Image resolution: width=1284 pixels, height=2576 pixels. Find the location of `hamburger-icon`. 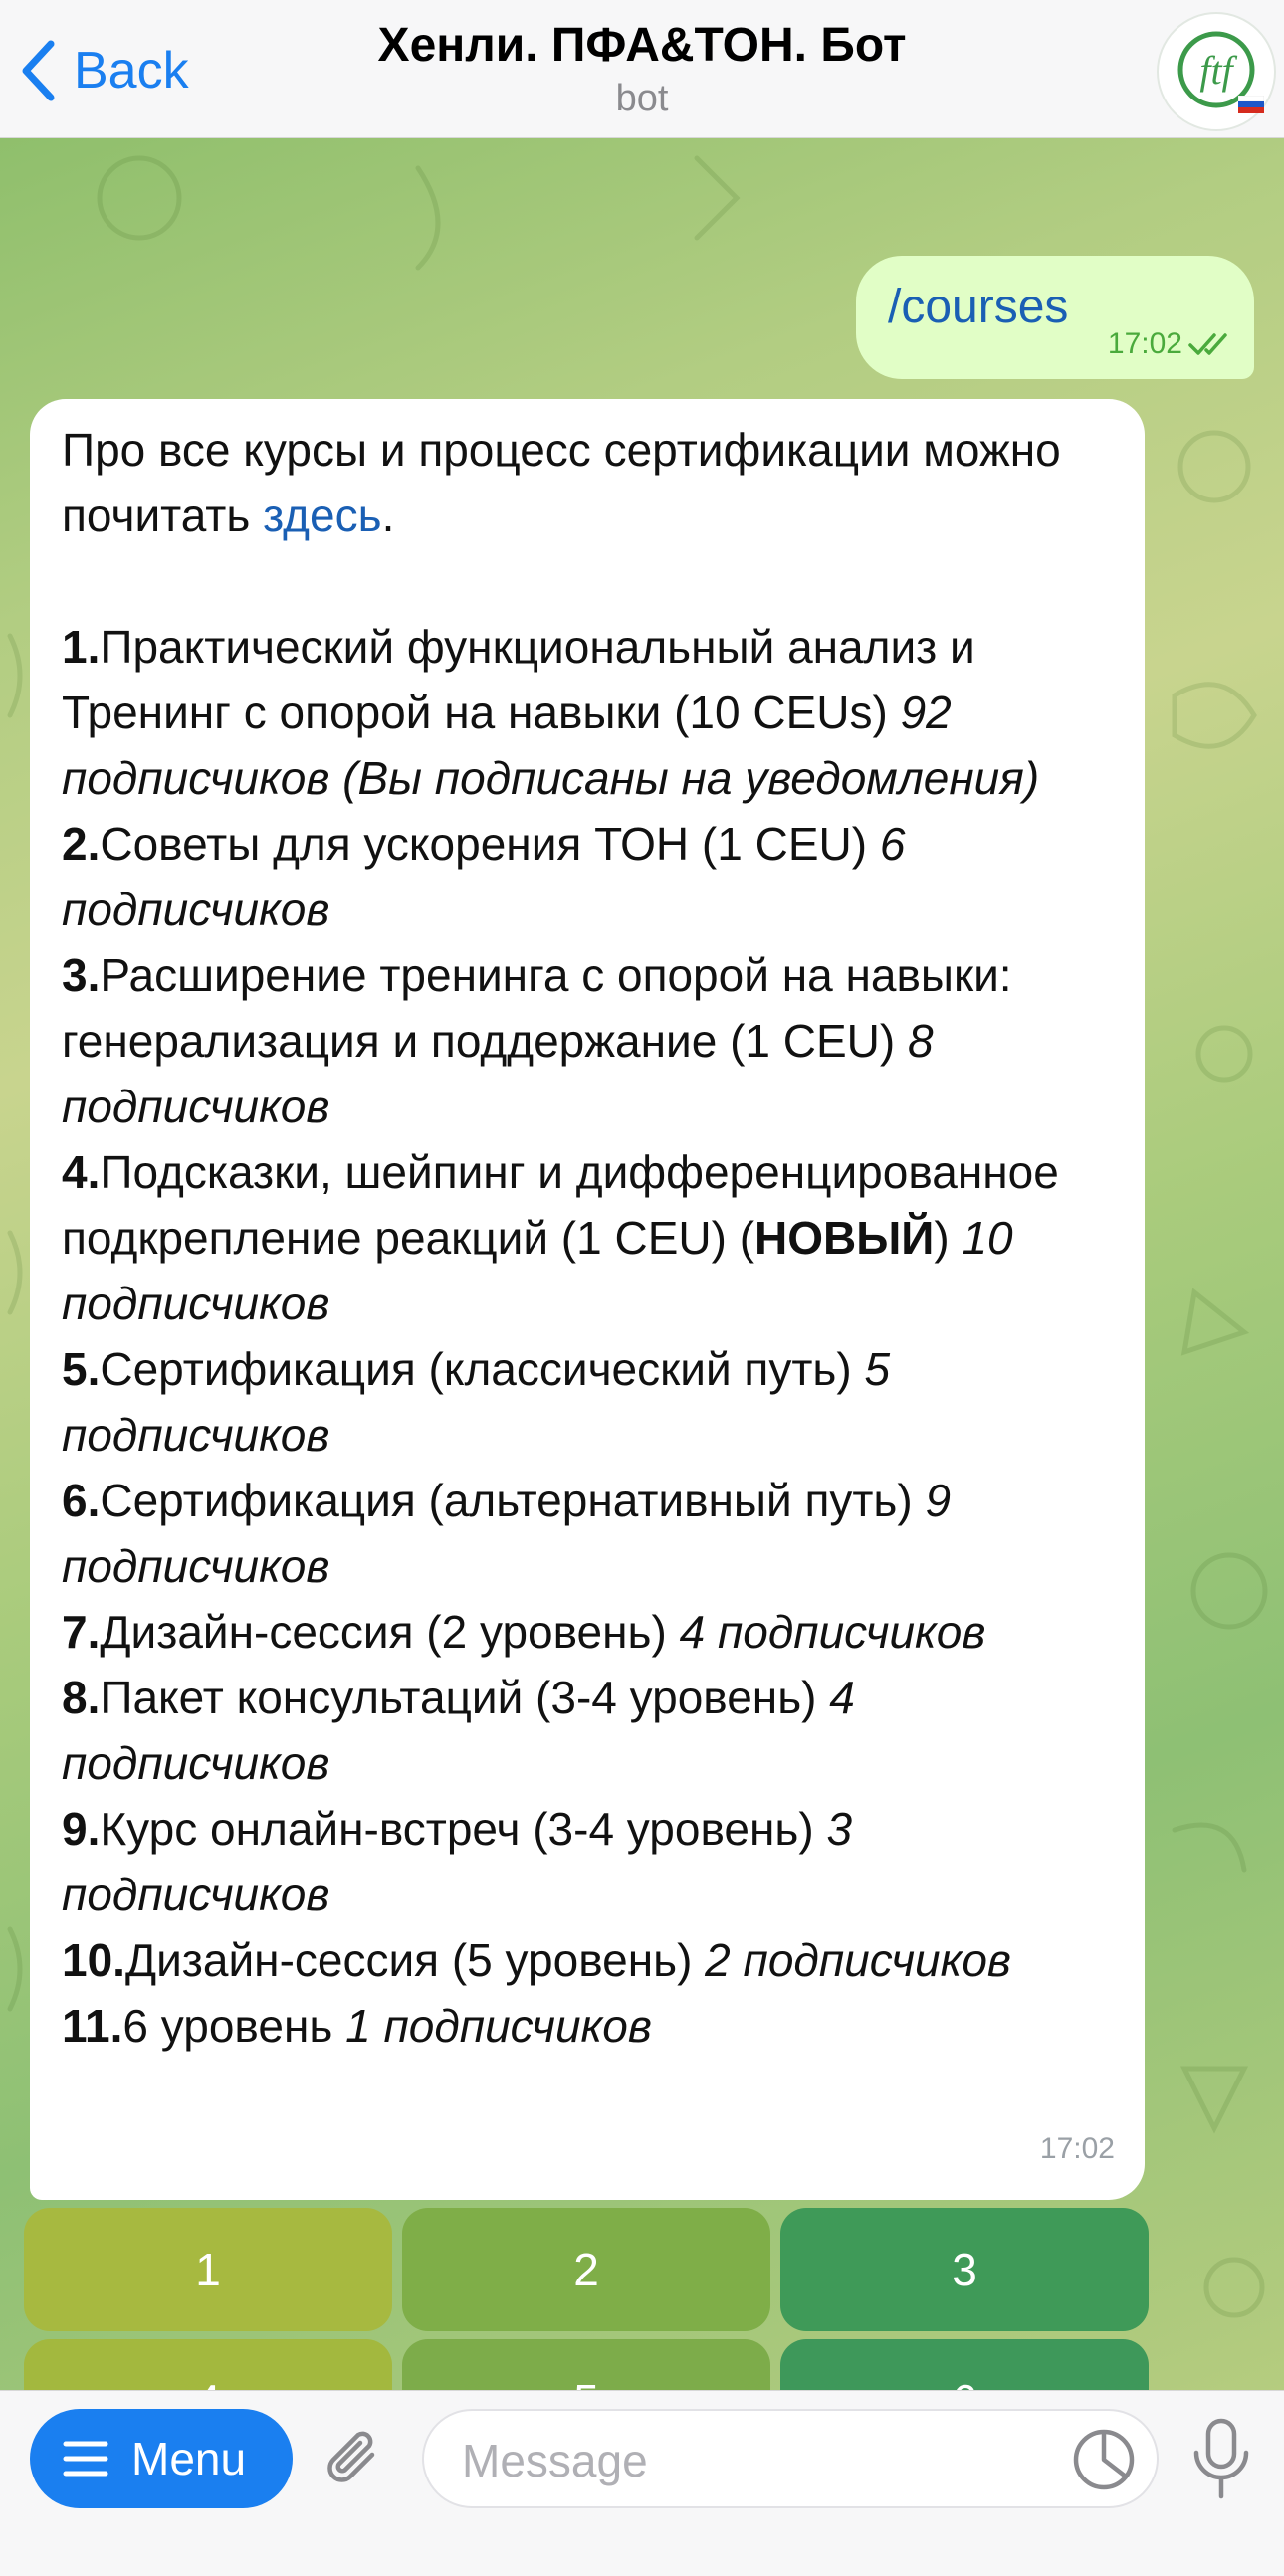

hamburger-icon is located at coordinates (86, 2459).